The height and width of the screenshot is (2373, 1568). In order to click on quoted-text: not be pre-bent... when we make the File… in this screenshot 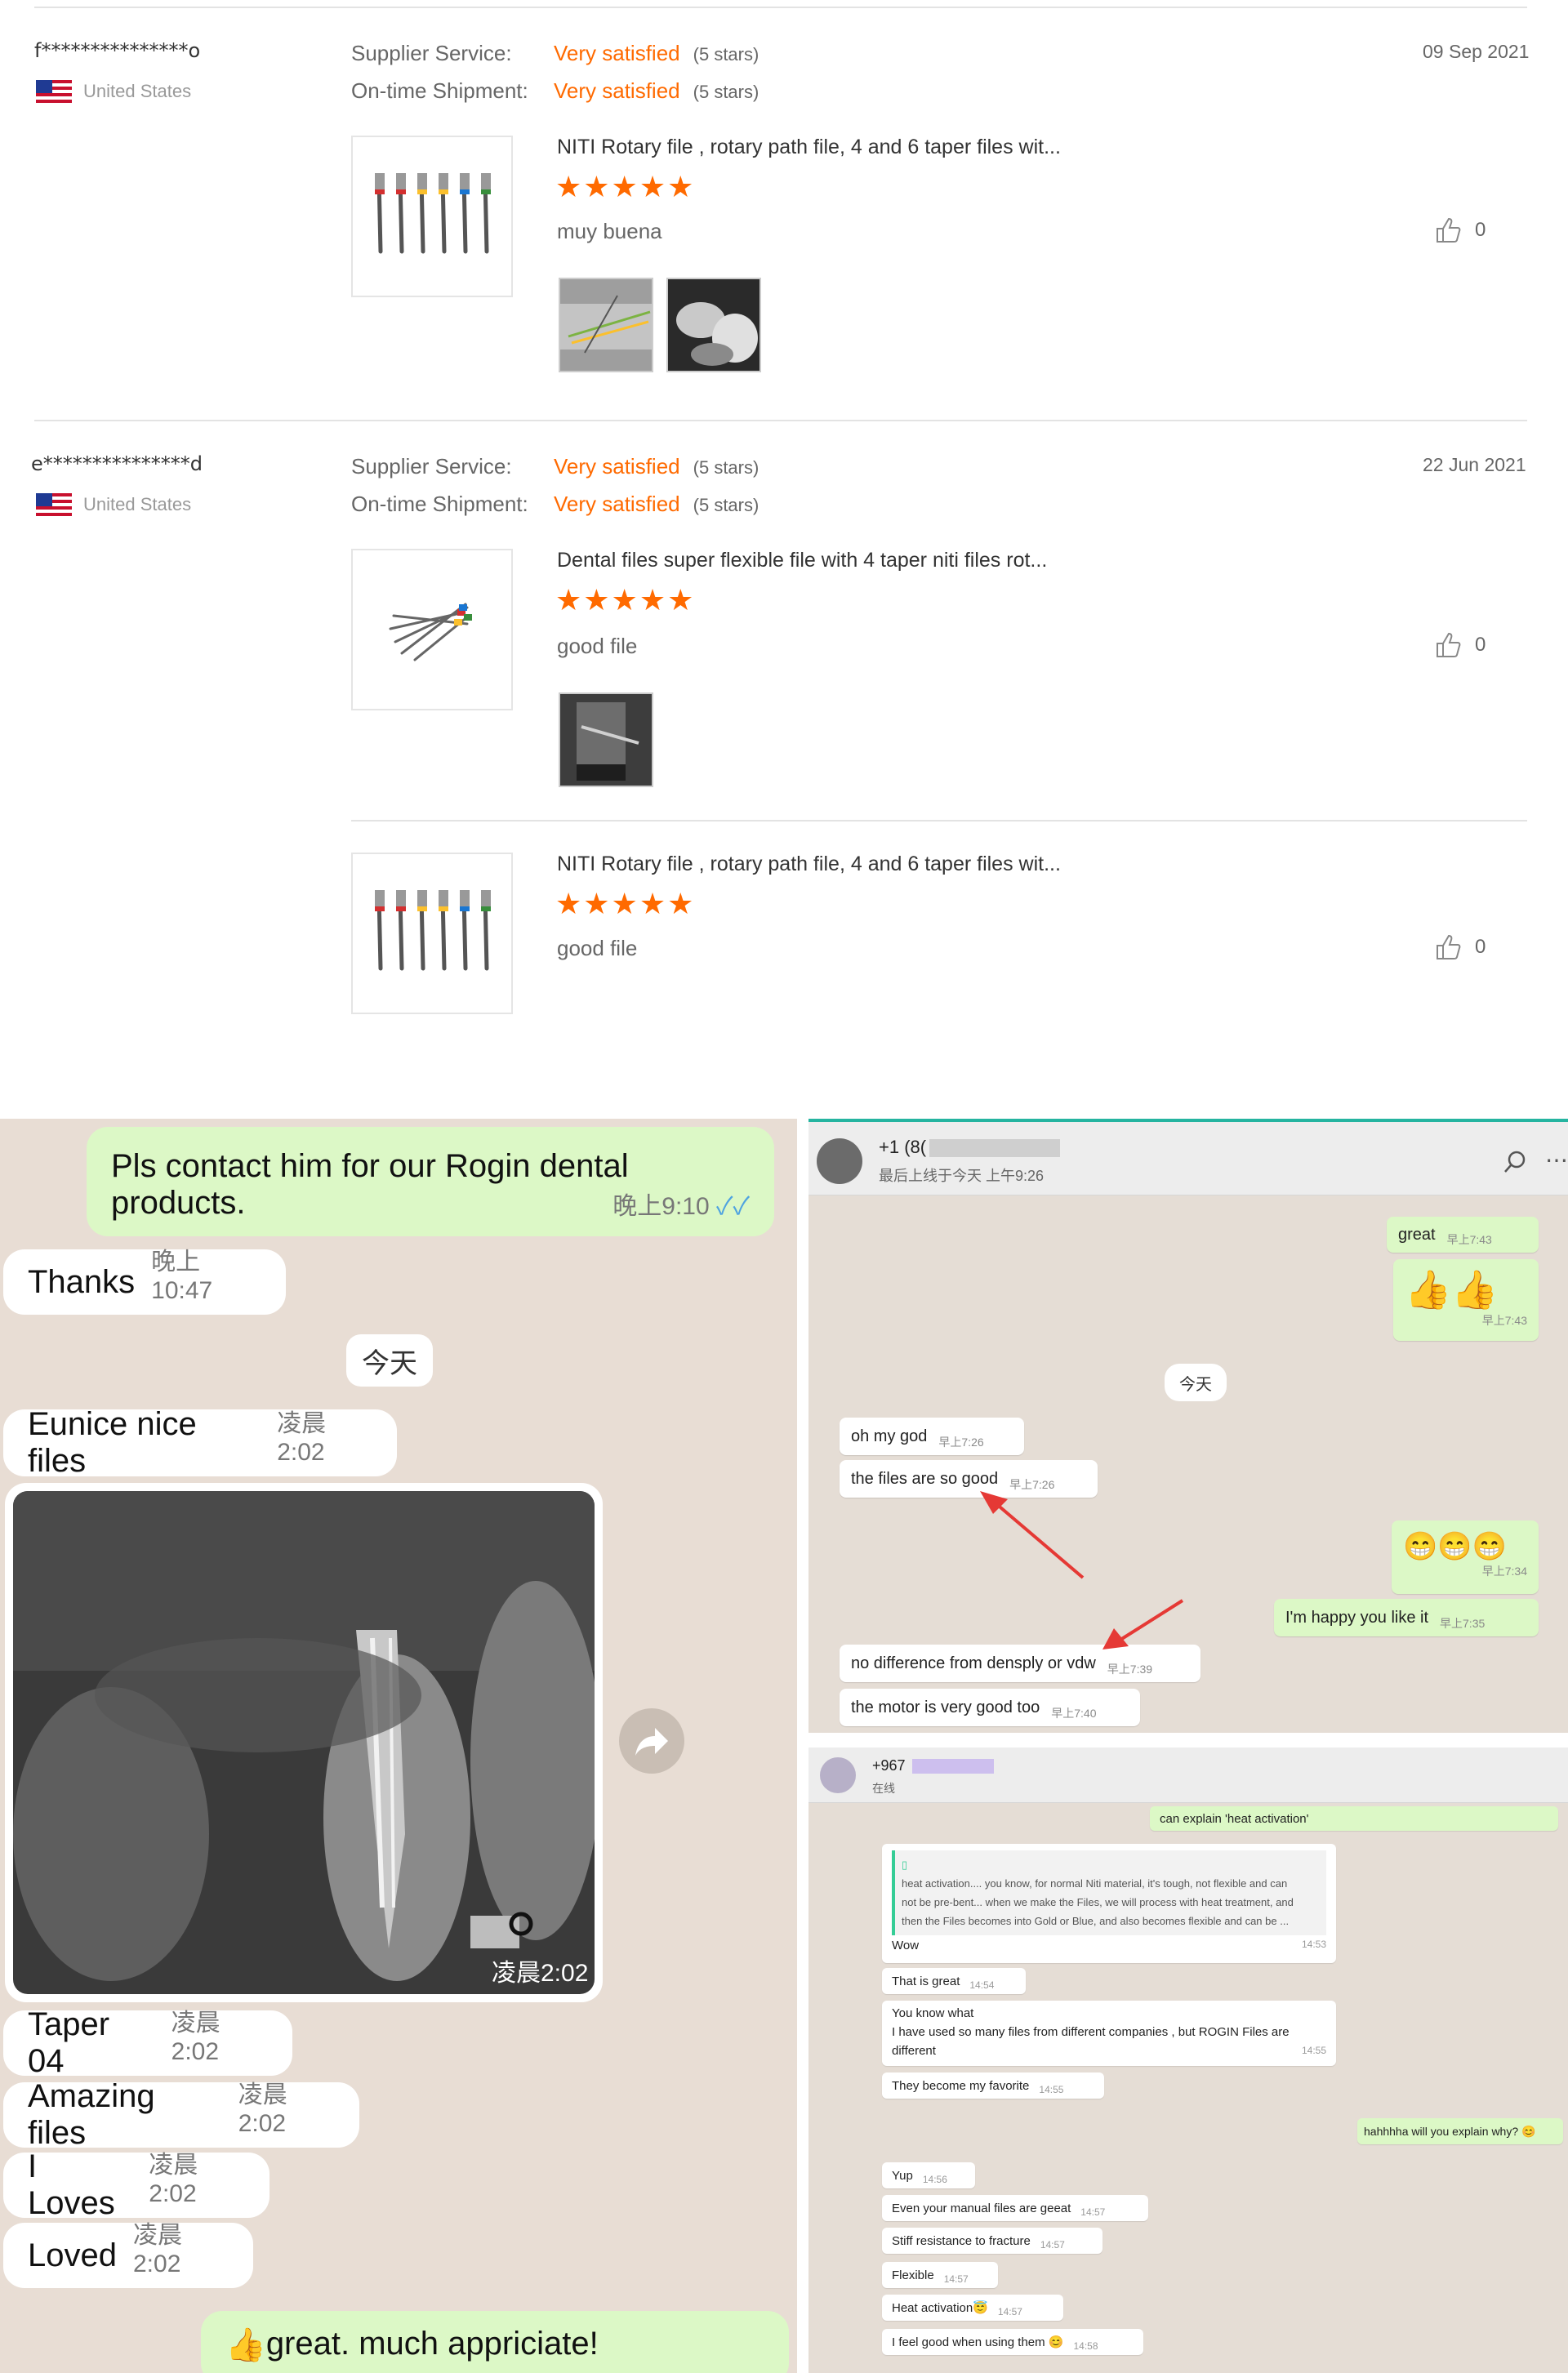, I will do `click(1098, 1902)`.